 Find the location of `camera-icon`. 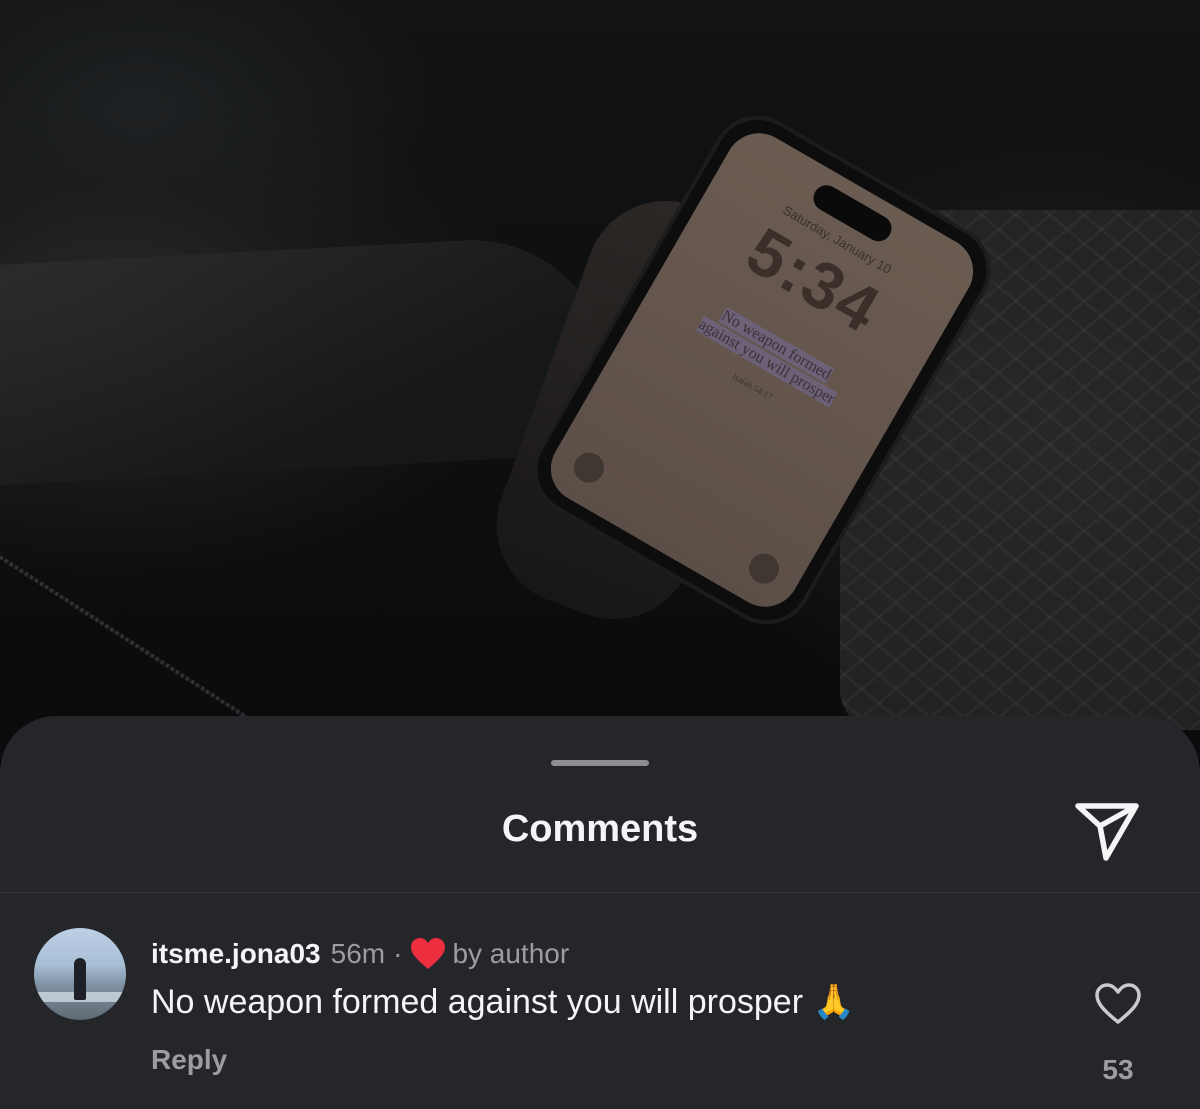

camera-icon is located at coordinates (764, 569).